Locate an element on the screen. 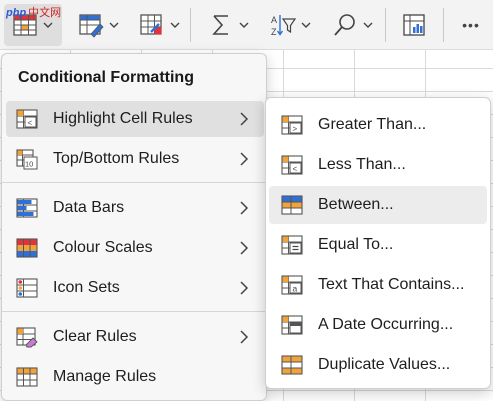 Image resolution: width=493 pixels, height=401 pixels. cell-styles-button is located at coordinates (160, 25).